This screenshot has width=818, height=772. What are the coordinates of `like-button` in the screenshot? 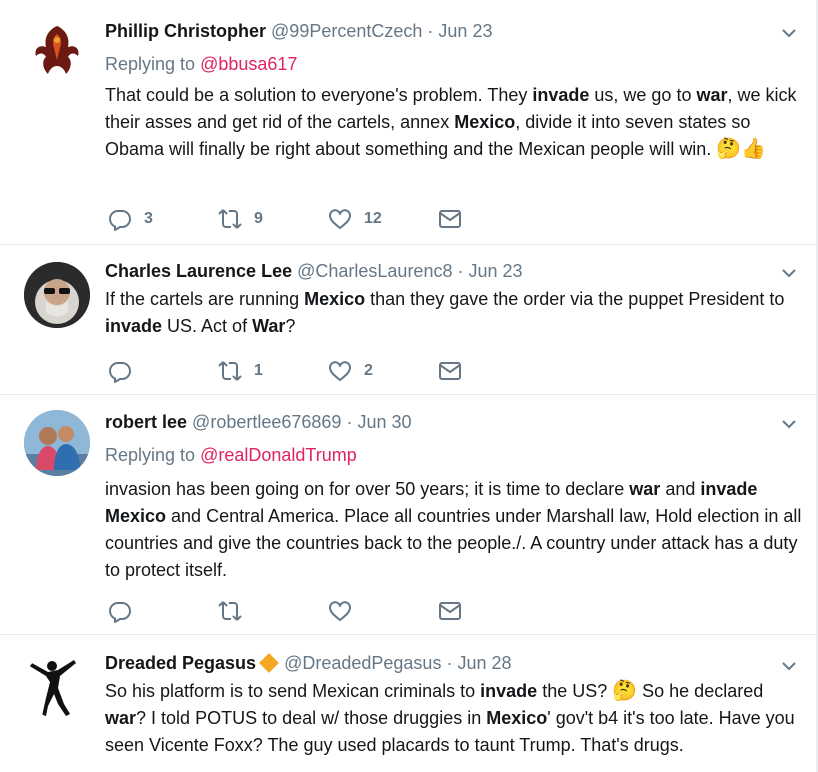 It's located at (340, 611).